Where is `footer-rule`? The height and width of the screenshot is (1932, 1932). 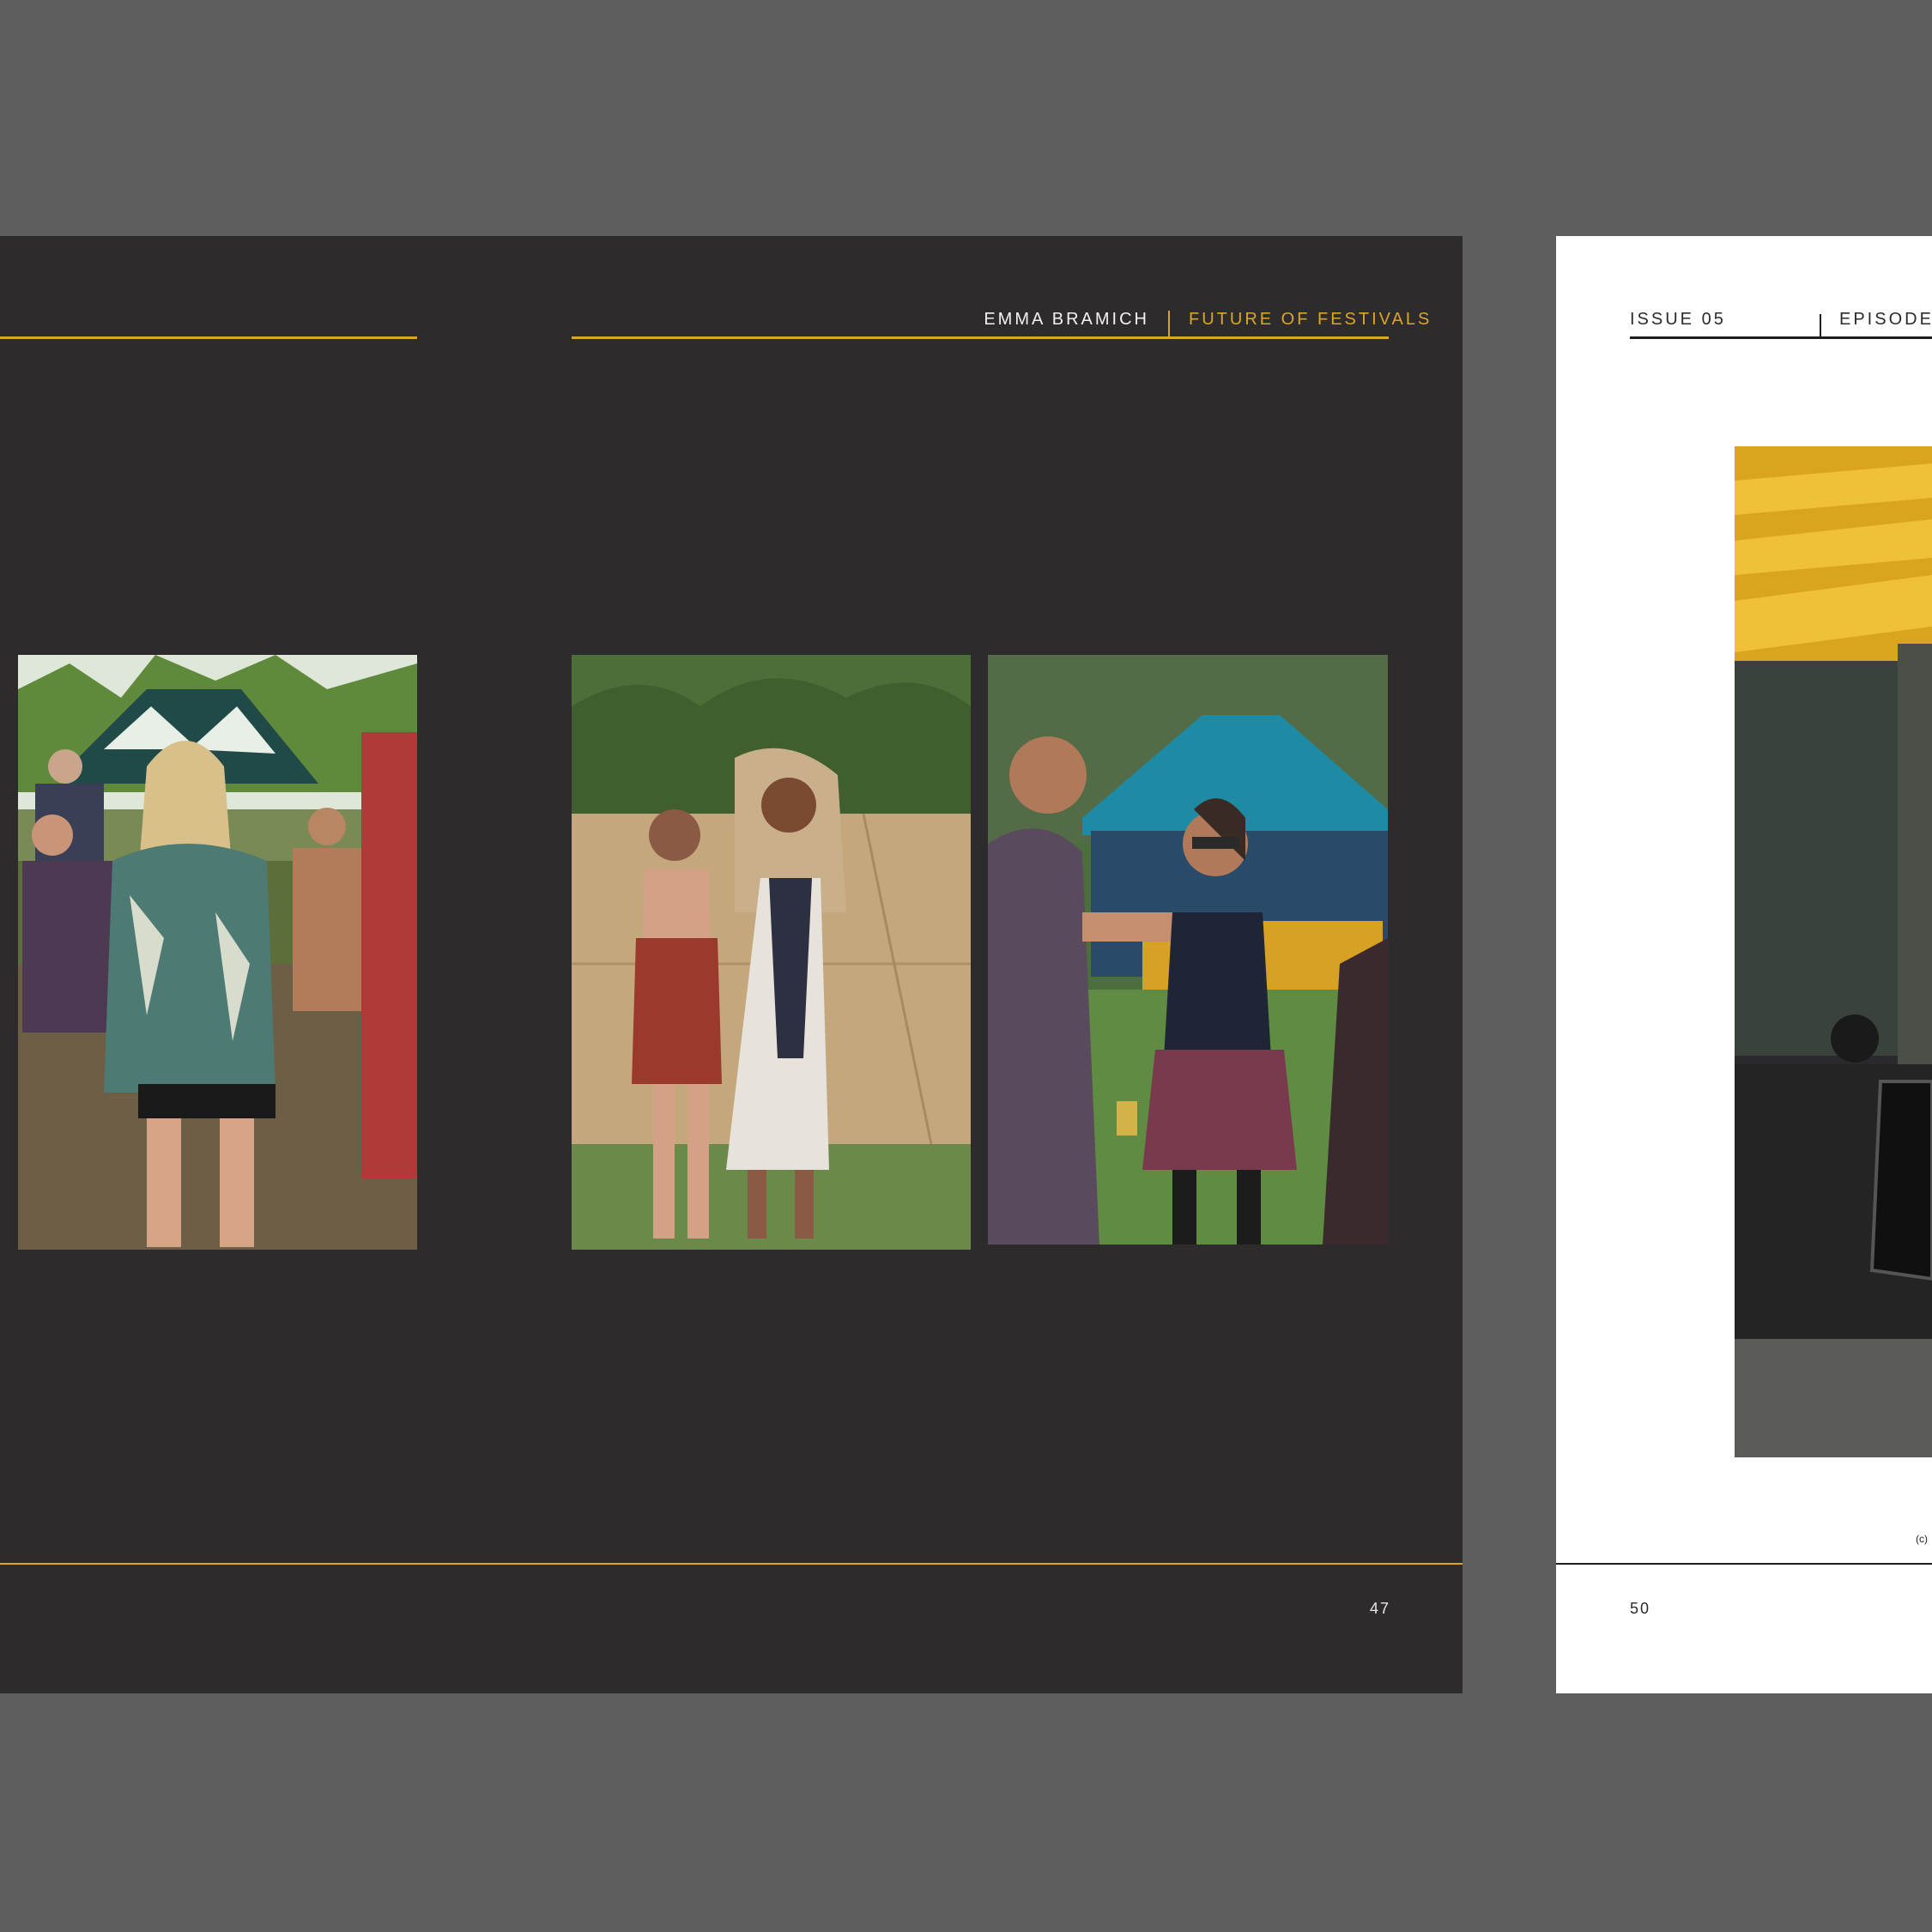 footer-rule is located at coordinates (732, 1564).